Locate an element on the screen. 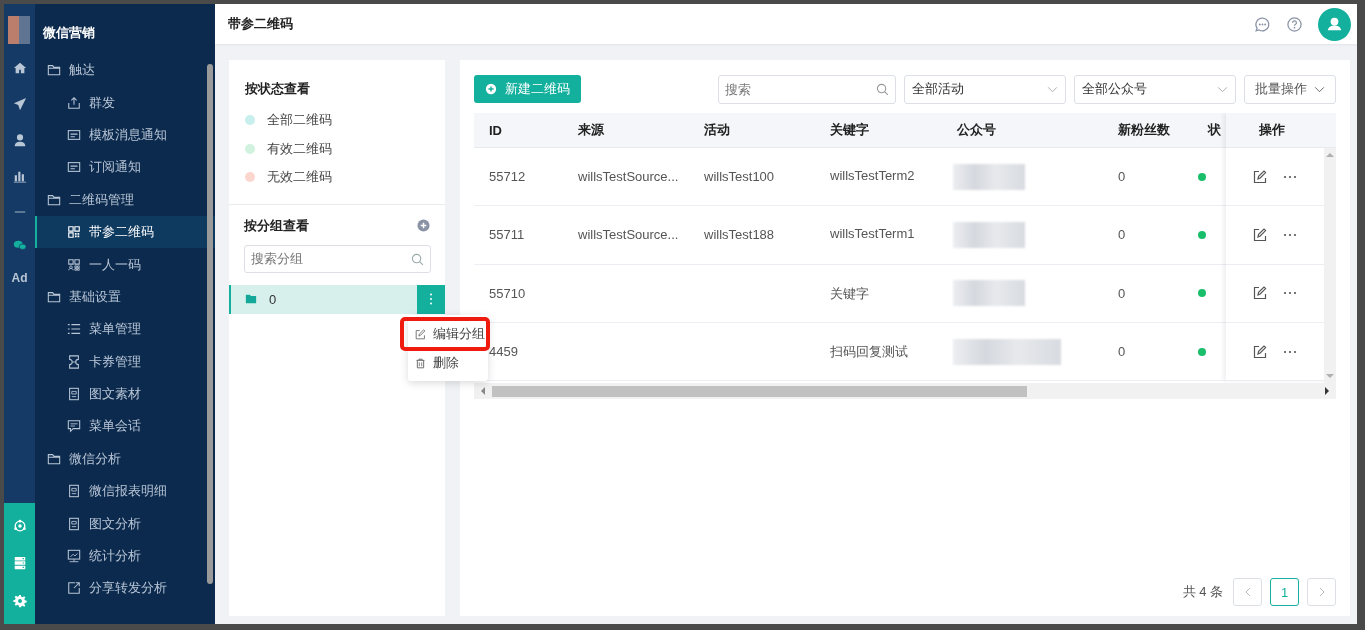  more-button is located at coordinates (431, 299).